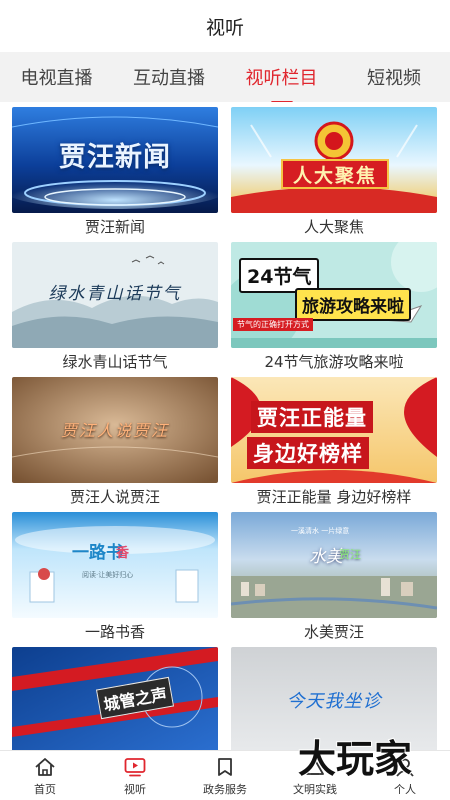  I want to click on nav-personal: 个人, so click(405, 775).